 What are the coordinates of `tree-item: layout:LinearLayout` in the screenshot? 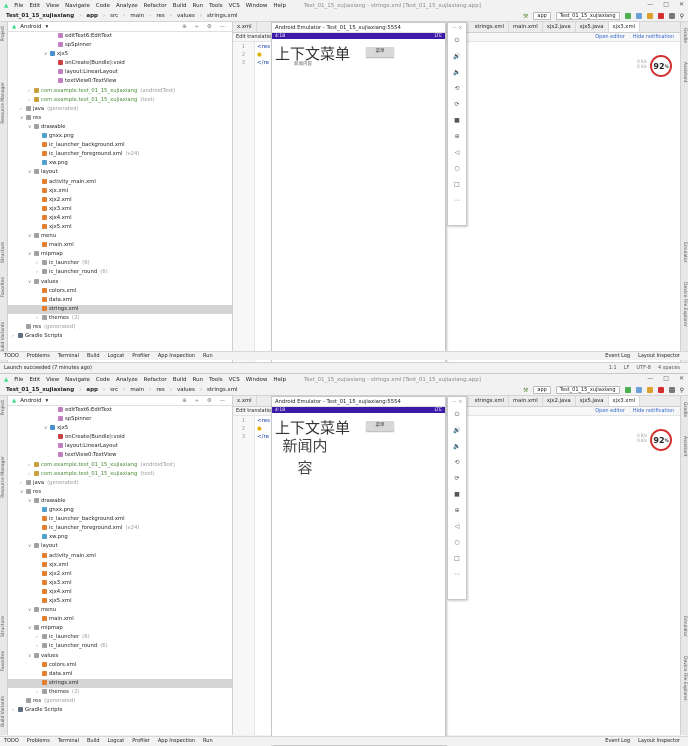 It's located at (120, 446).